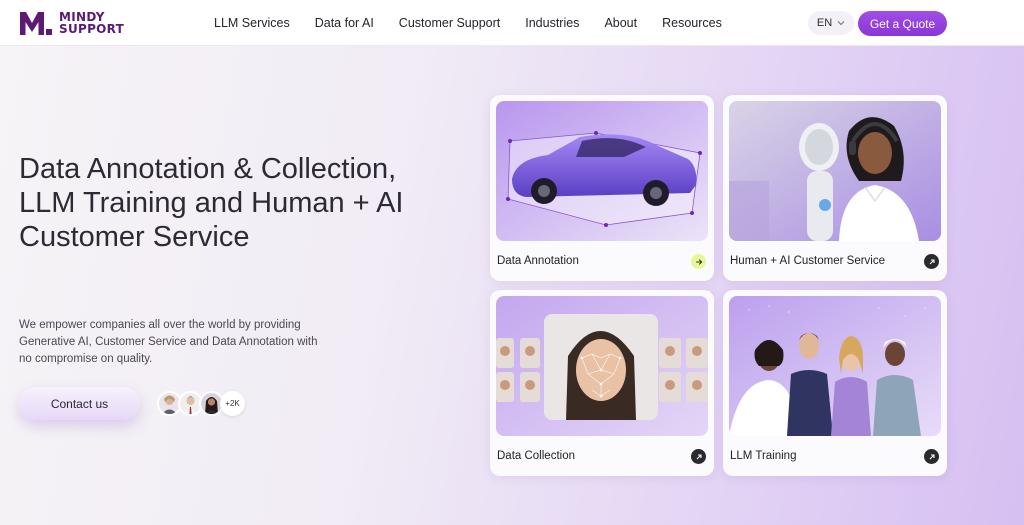 This screenshot has height=525, width=1024. What do you see at coordinates (824, 23) in the screenshot?
I see `language-code: EN` at bounding box center [824, 23].